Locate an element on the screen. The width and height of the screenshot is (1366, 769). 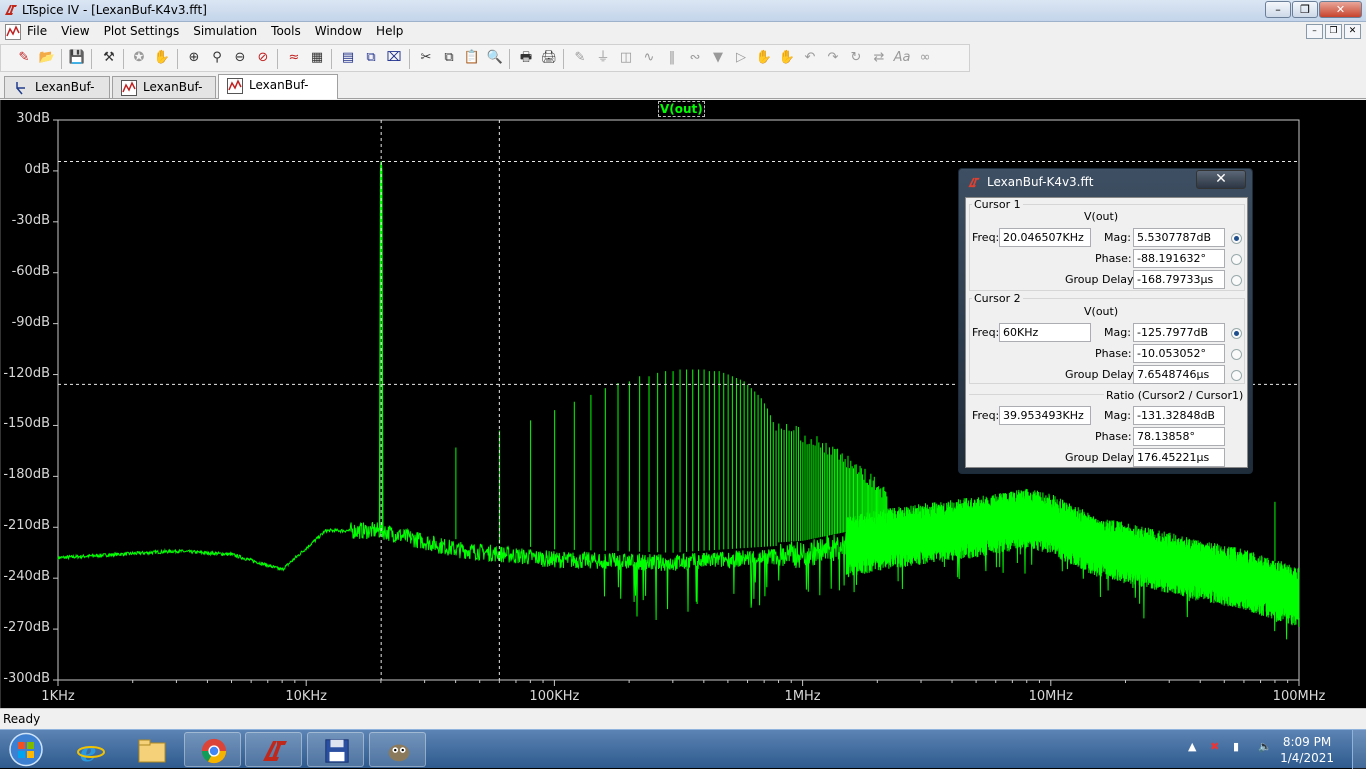
save-icon: 💾 is located at coordinates (77, 58).